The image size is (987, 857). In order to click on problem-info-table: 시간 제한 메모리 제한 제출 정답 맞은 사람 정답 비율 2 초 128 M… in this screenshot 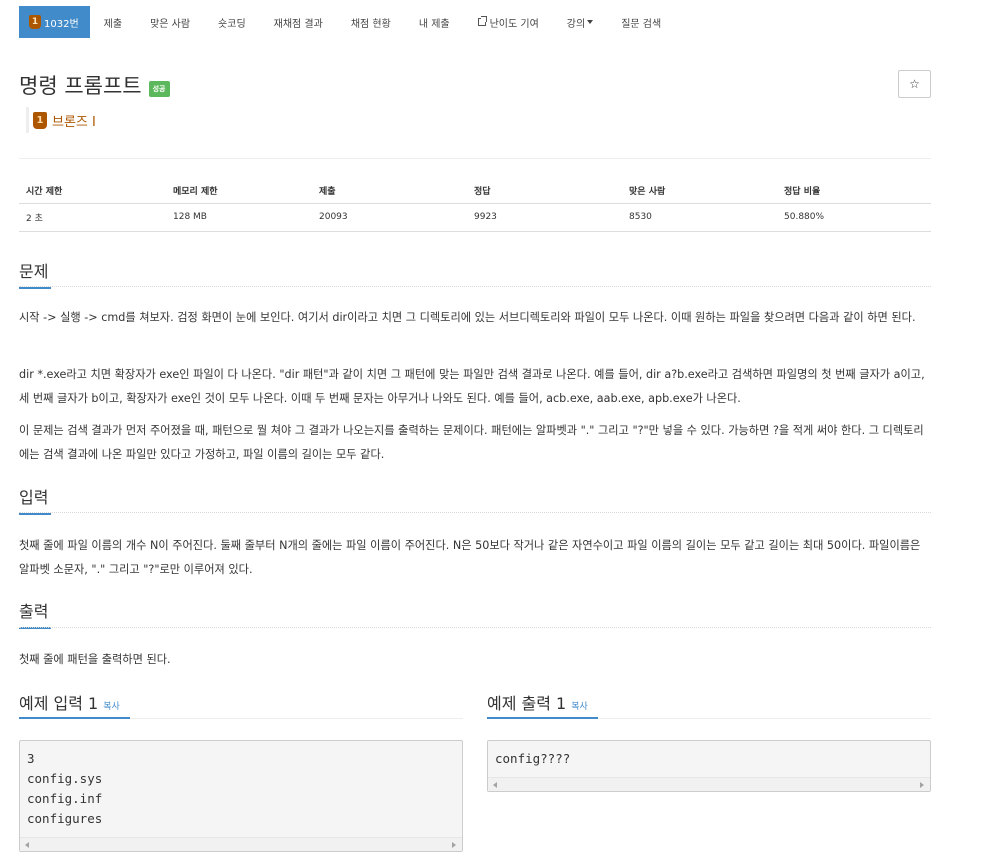, I will do `click(475, 204)`.